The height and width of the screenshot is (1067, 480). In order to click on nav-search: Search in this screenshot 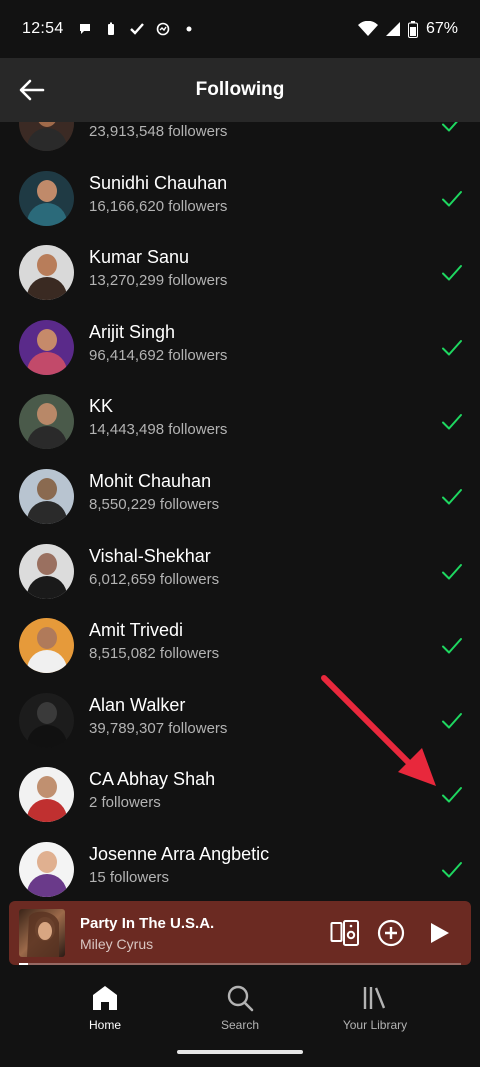, I will do `click(240, 1008)`.